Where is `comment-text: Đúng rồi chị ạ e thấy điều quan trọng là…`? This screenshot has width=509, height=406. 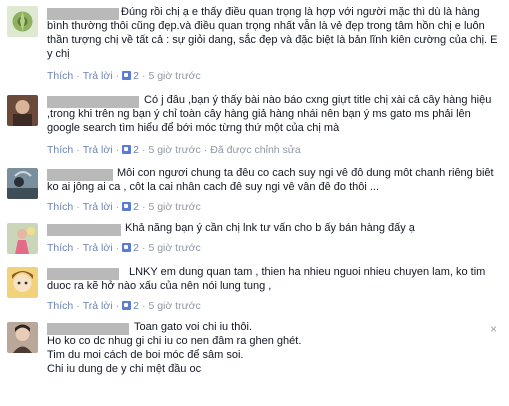 comment-text: Đúng rồi chị ạ e thấy điều quan trọng là… is located at coordinates (272, 33).